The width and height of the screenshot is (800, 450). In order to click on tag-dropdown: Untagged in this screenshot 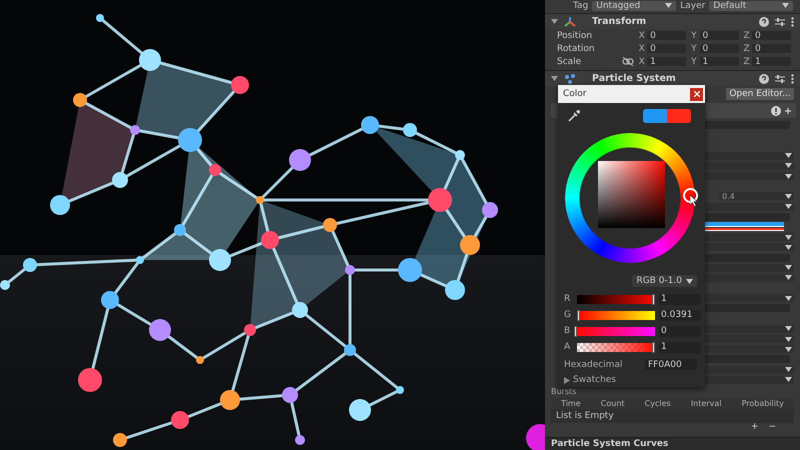, I will do `click(634, 5)`.